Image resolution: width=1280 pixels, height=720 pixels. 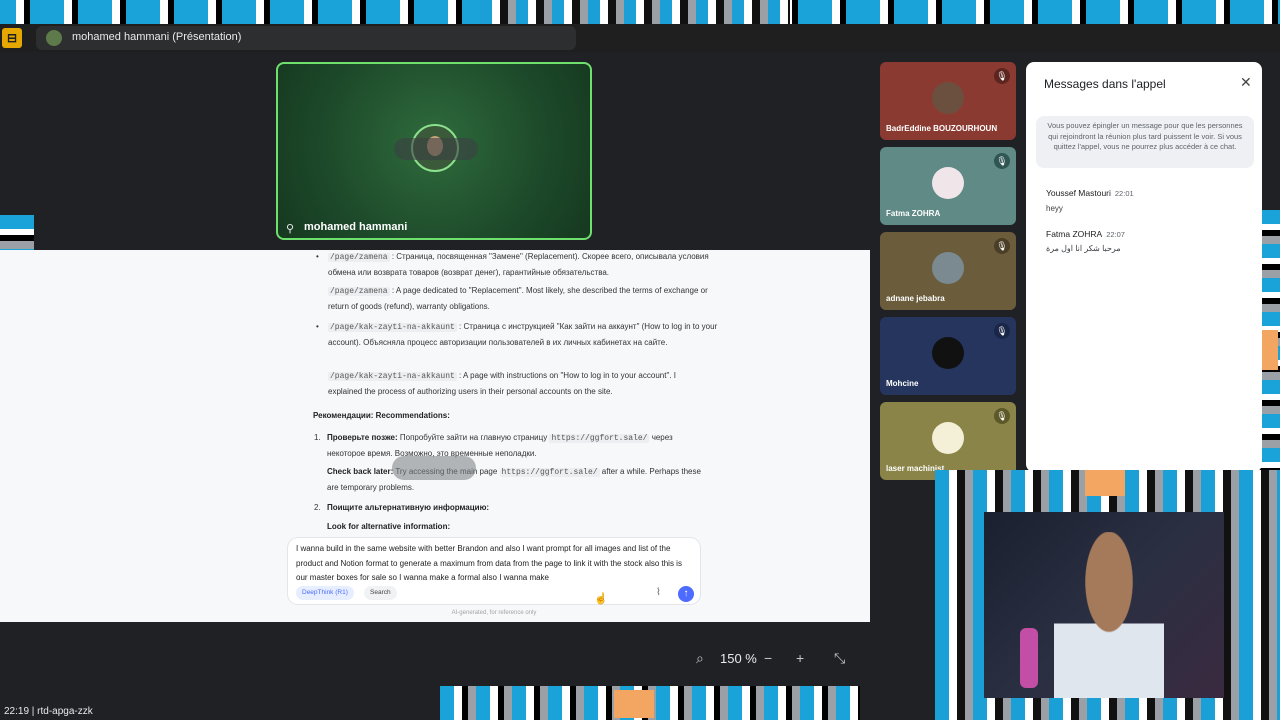 I want to click on streamer, so click(x=1109, y=615).